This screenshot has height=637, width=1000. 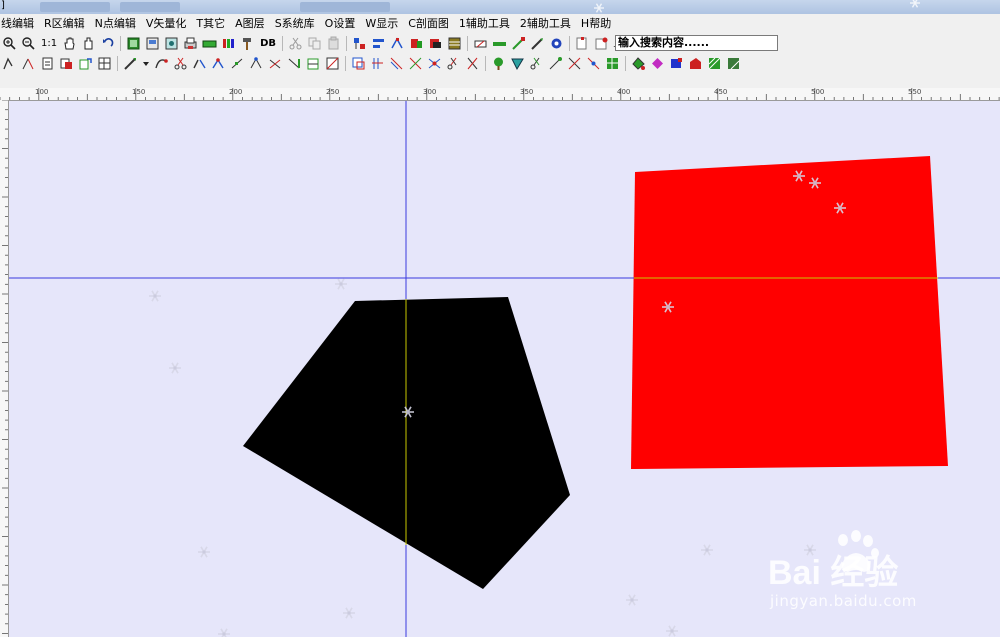 I want to click on move-line-icon, so click(x=85, y=63).